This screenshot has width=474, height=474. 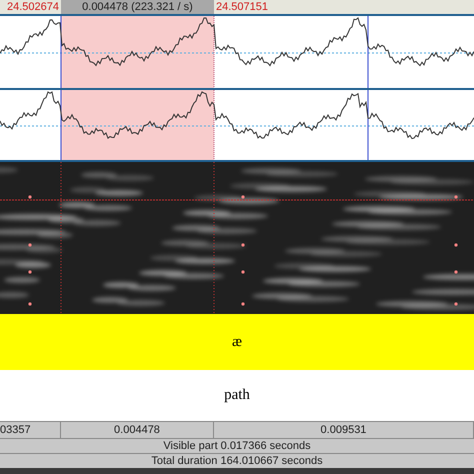 I want to click on visible-part-bar: Visible part 0.017366 seconds, so click(x=237, y=445).